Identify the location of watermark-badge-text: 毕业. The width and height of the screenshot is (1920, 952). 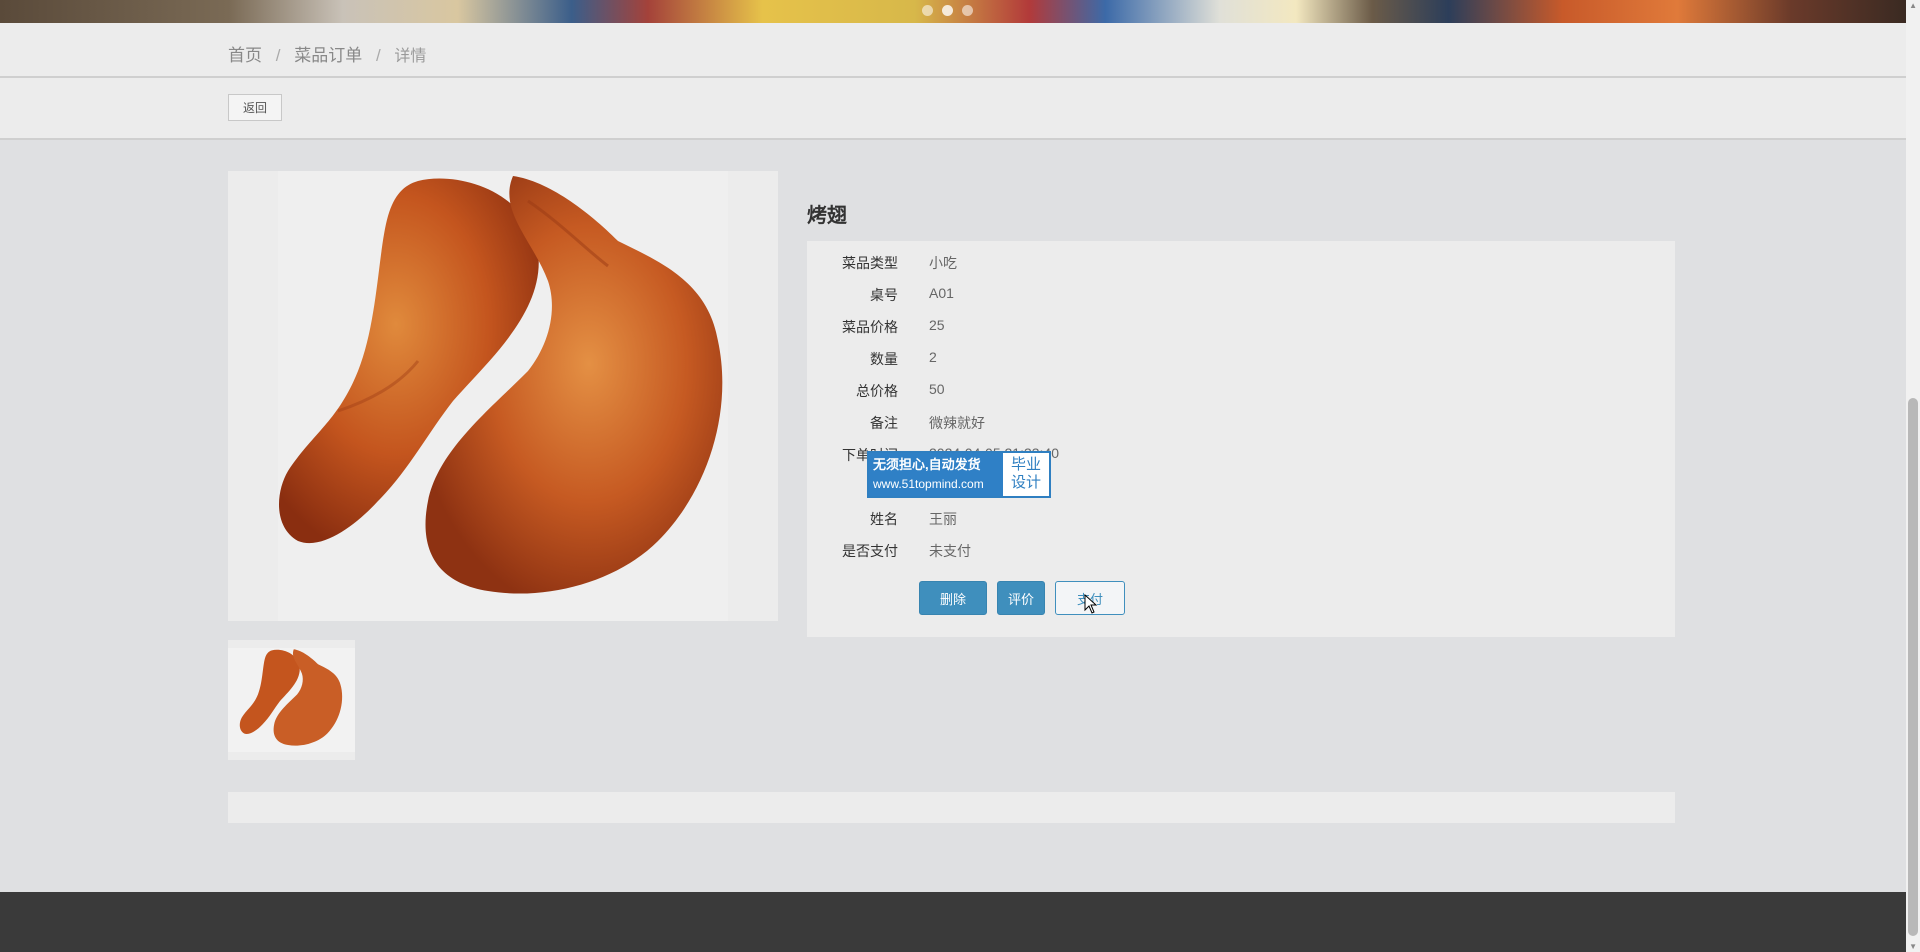
(1025, 464).